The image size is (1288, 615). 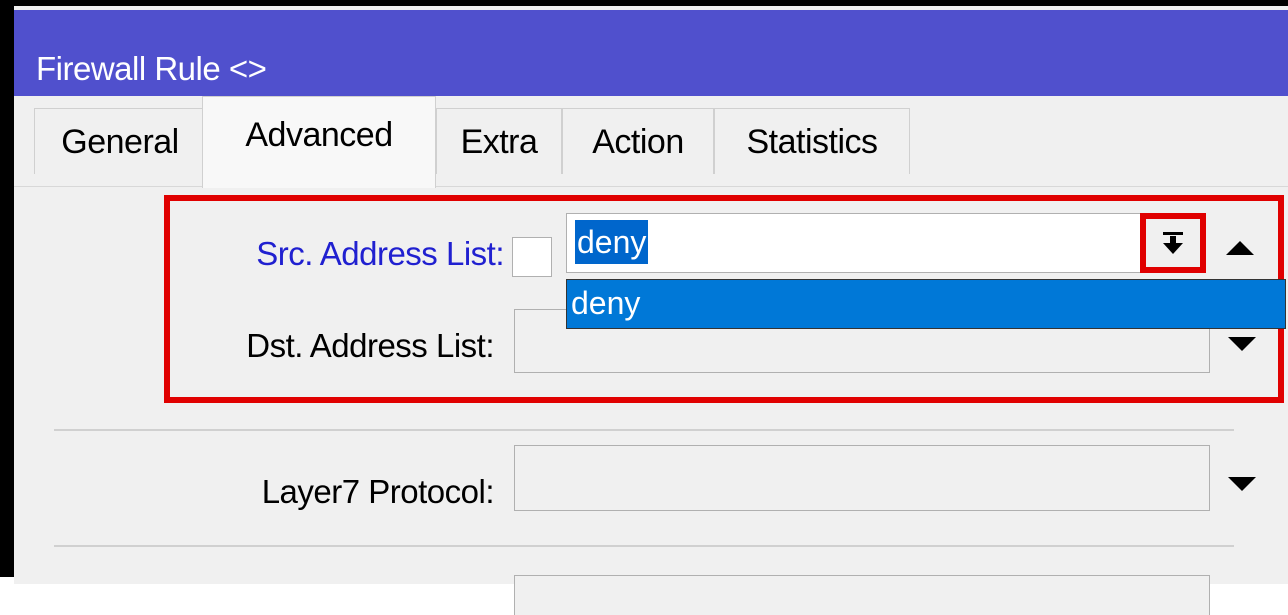 I want to click on tab-bar: General Advanced Extra Action Statistics, so click(x=651, y=142).